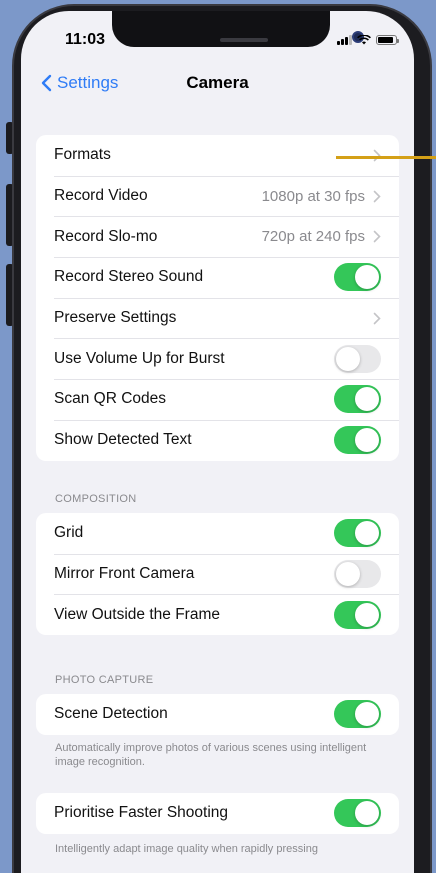  I want to click on settings-row-prioritise-faster-shooting: Prioritise Faster Shooting, so click(217, 813).